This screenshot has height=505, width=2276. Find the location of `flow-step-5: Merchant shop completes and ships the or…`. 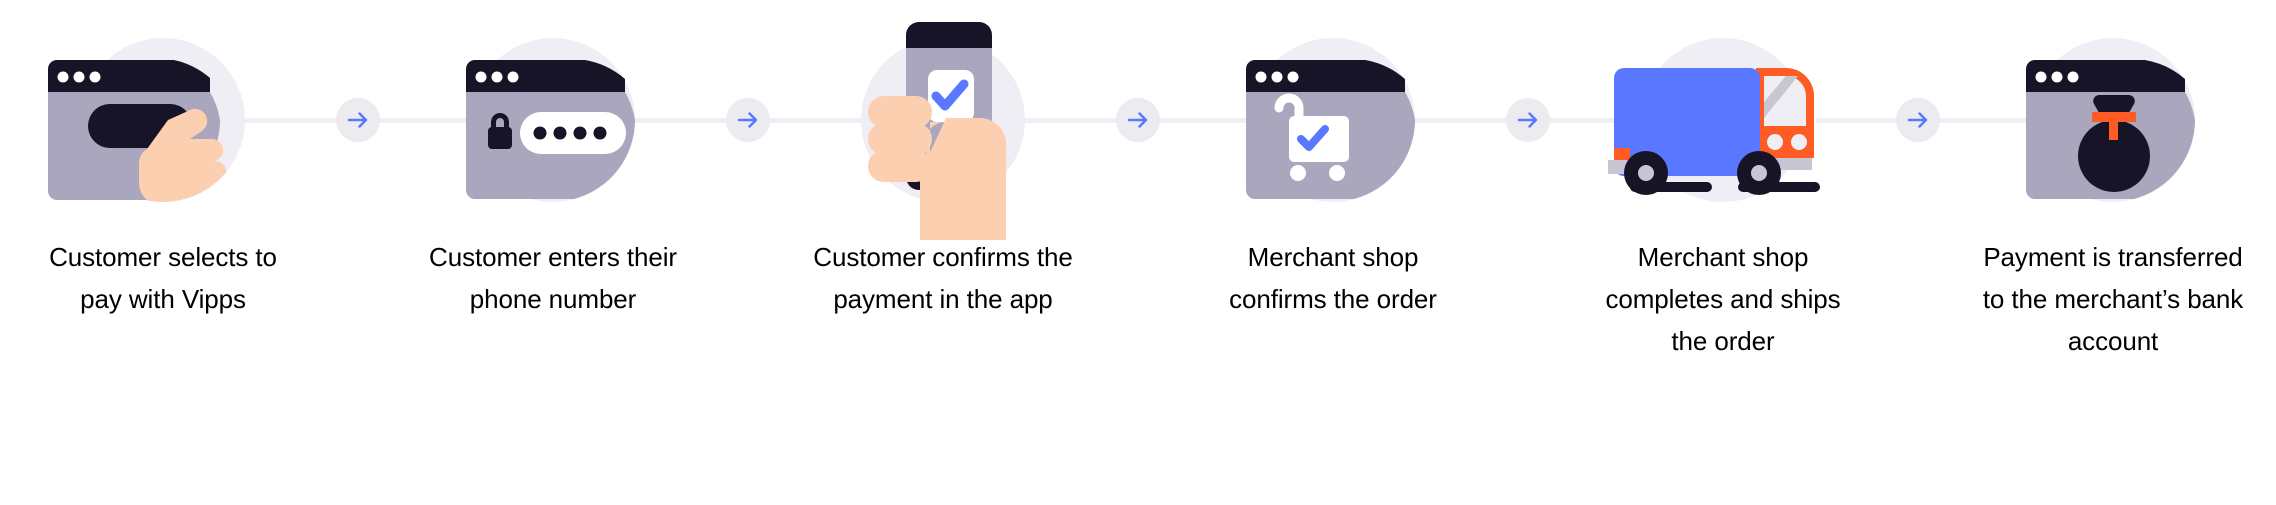

flow-step-5: Merchant shop completes and ships the or… is located at coordinates (1723, 181).